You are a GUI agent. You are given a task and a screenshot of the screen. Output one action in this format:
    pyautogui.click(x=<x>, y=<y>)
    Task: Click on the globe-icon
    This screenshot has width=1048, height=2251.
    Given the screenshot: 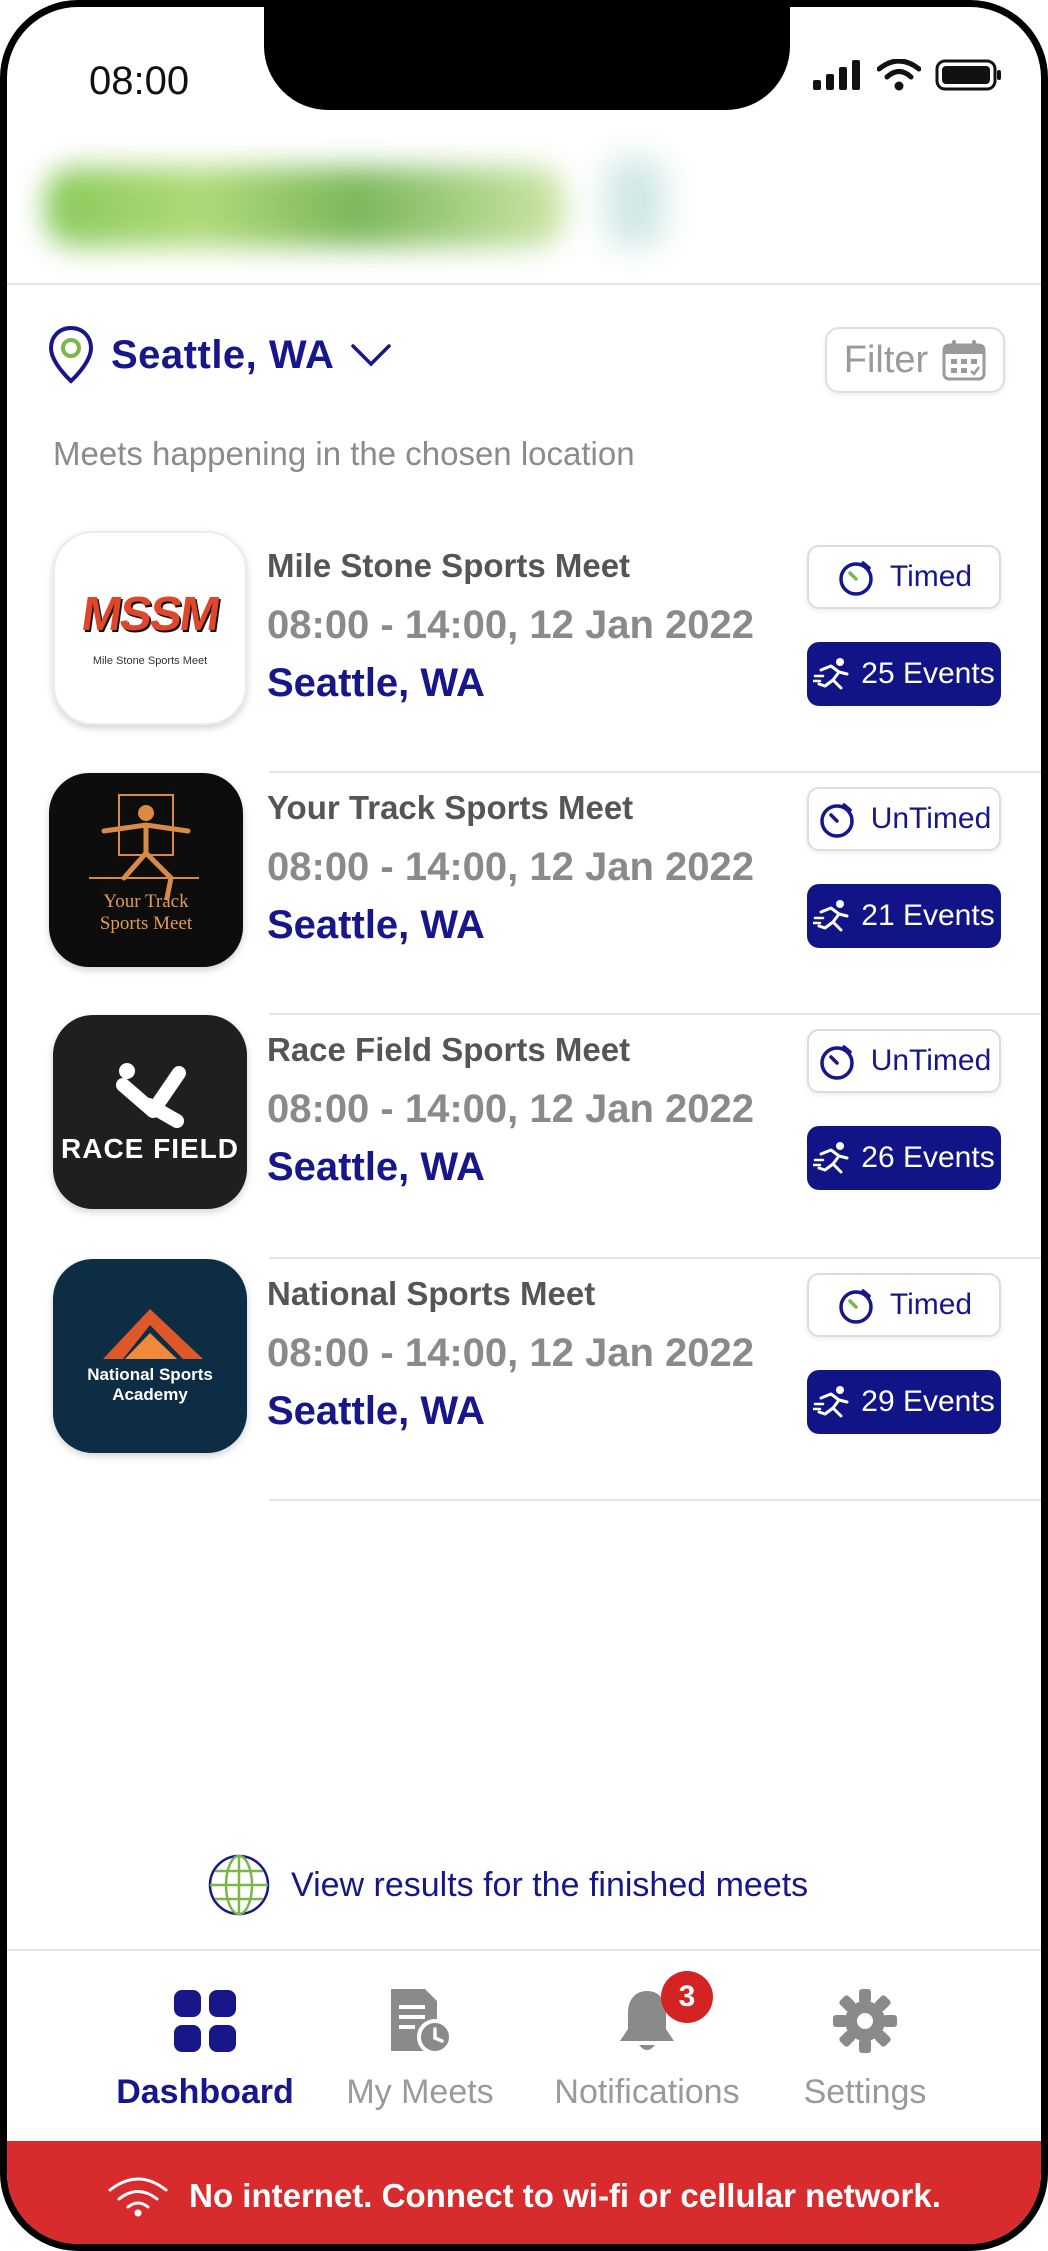 What is the action you would take?
    pyautogui.click(x=239, y=1885)
    